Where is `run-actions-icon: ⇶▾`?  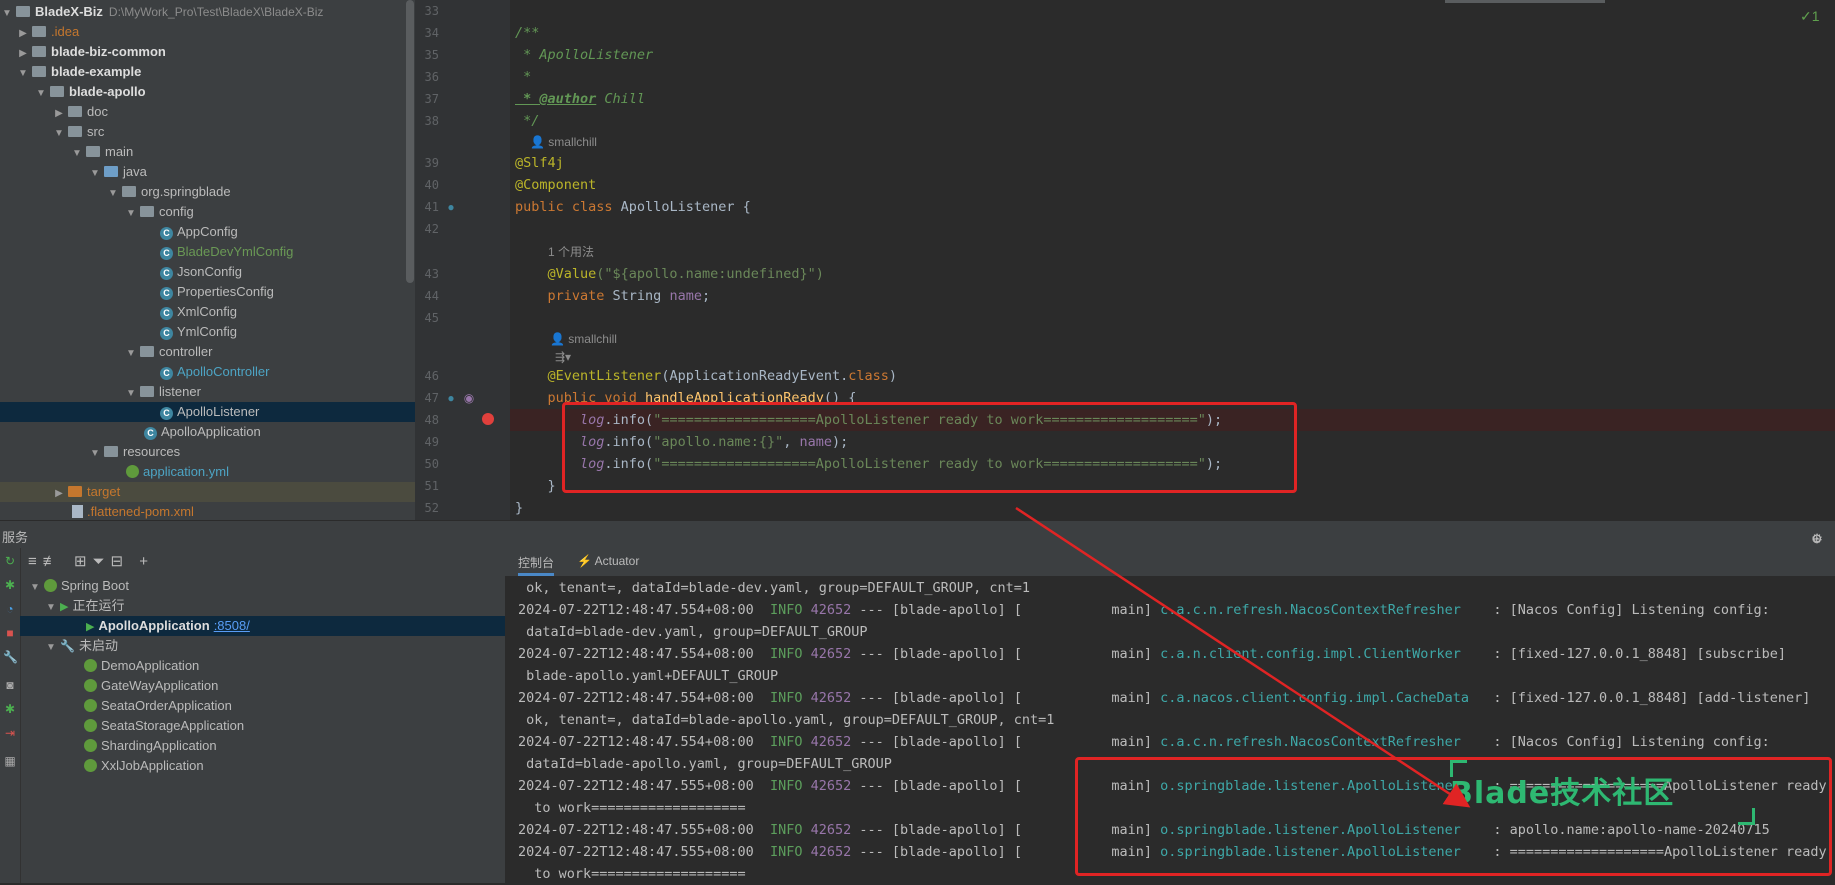 run-actions-icon: ⇶▾ is located at coordinates (563, 357).